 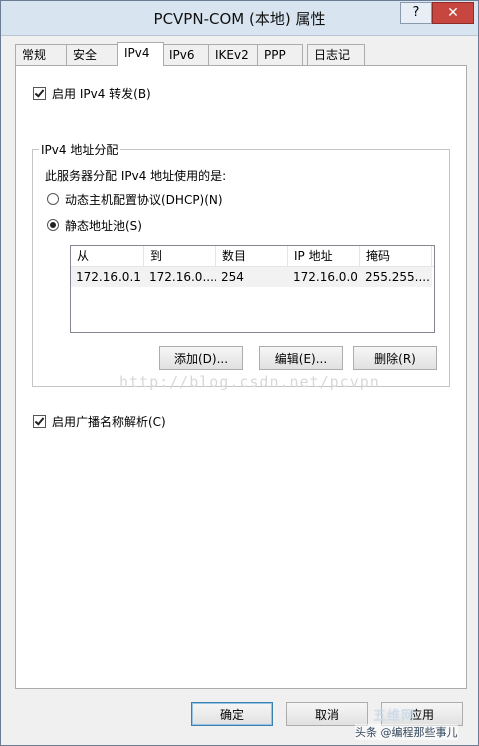 What do you see at coordinates (324, 256) in the screenshot?
I see `column-ip-address: IP 地址` at bounding box center [324, 256].